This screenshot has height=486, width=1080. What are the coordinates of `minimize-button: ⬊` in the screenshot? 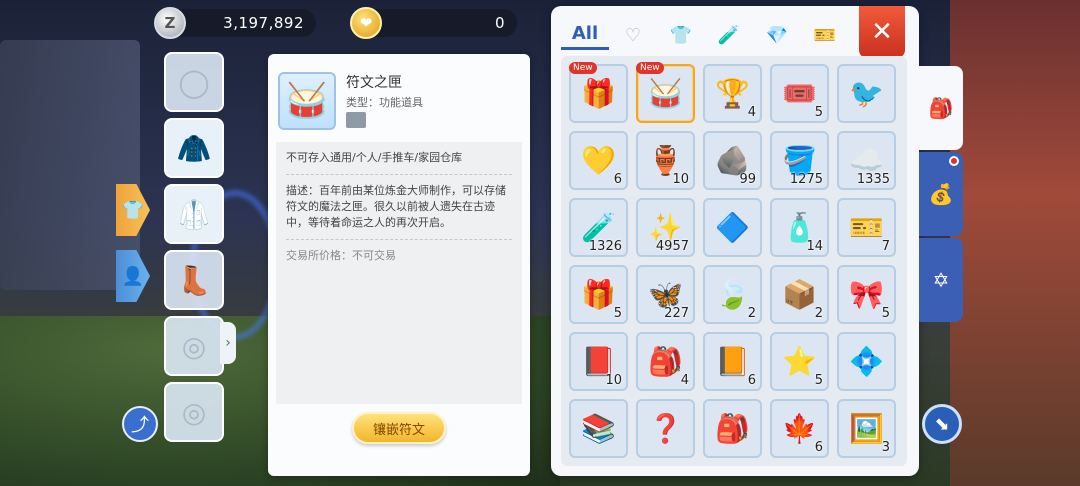 It's located at (942, 424).